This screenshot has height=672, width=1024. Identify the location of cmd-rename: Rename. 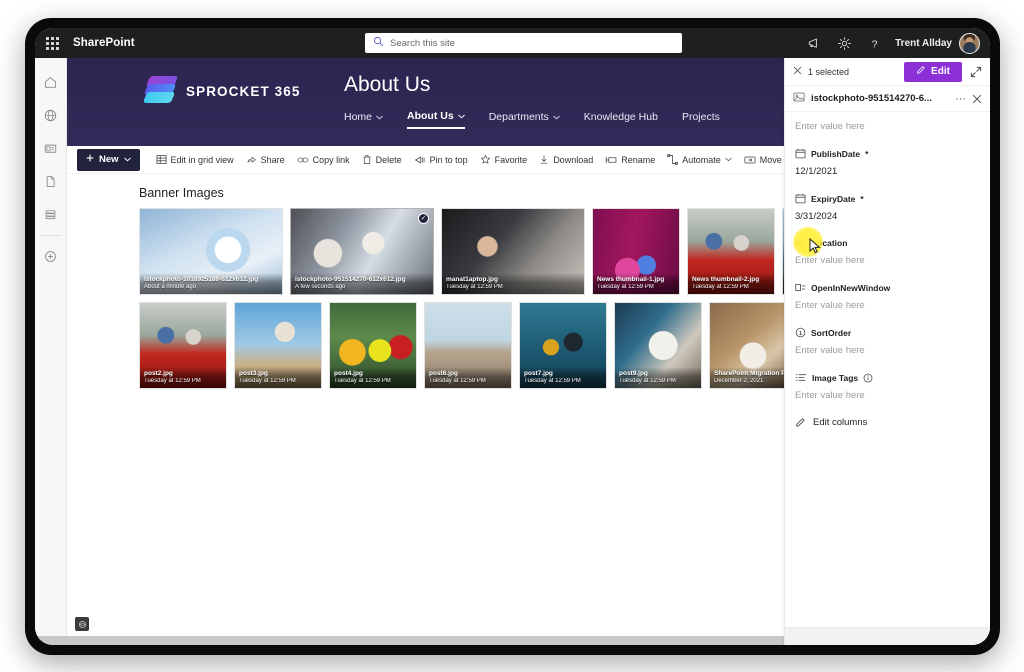
(630, 160).